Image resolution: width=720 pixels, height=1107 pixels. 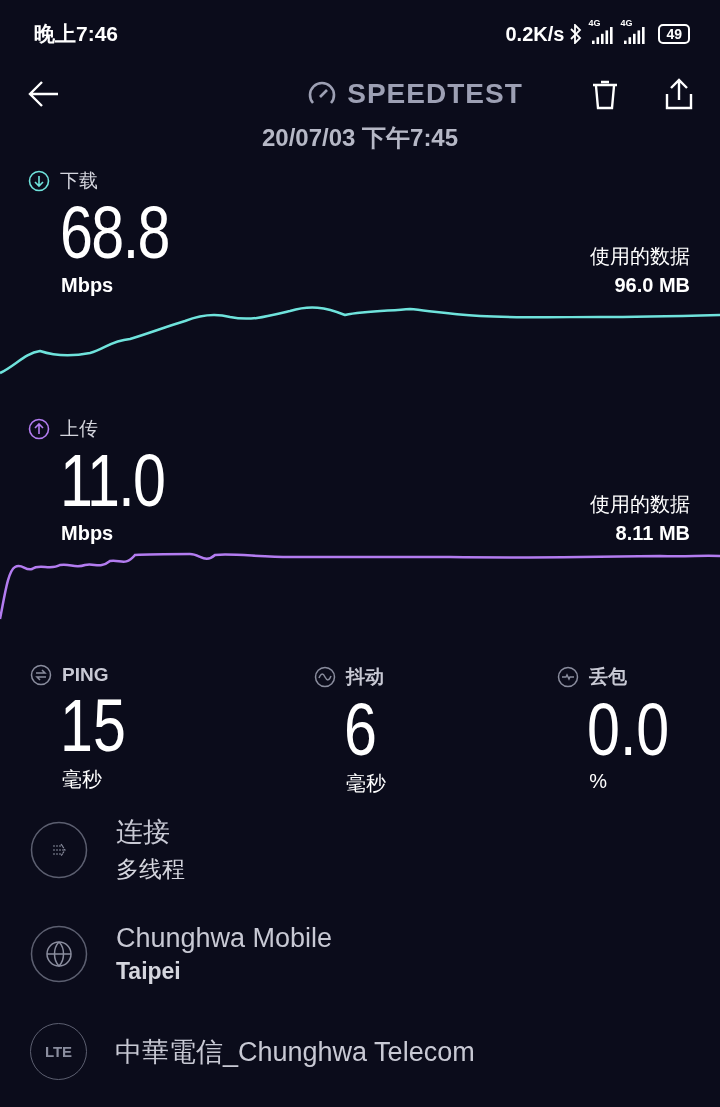 What do you see at coordinates (535, 34) in the screenshot?
I see `network-speed: 0.2K/s` at bounding box center [535, 34].